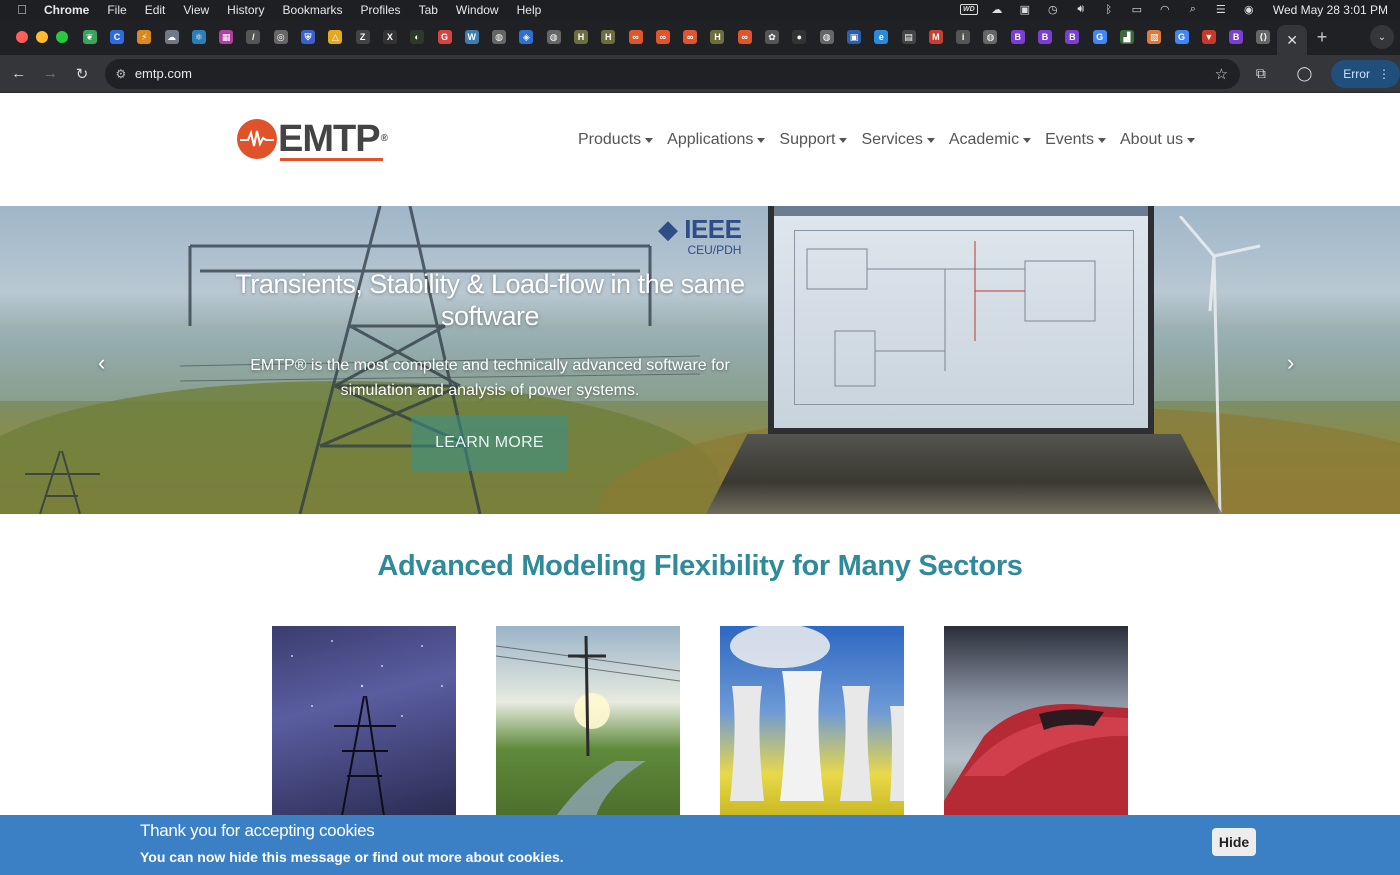 The height and width of the screenshot is (875, 1400). Describe the element at coordinates (1234, 842) in the screenshot. I see `cookie-hide-button: Hide` at that location.